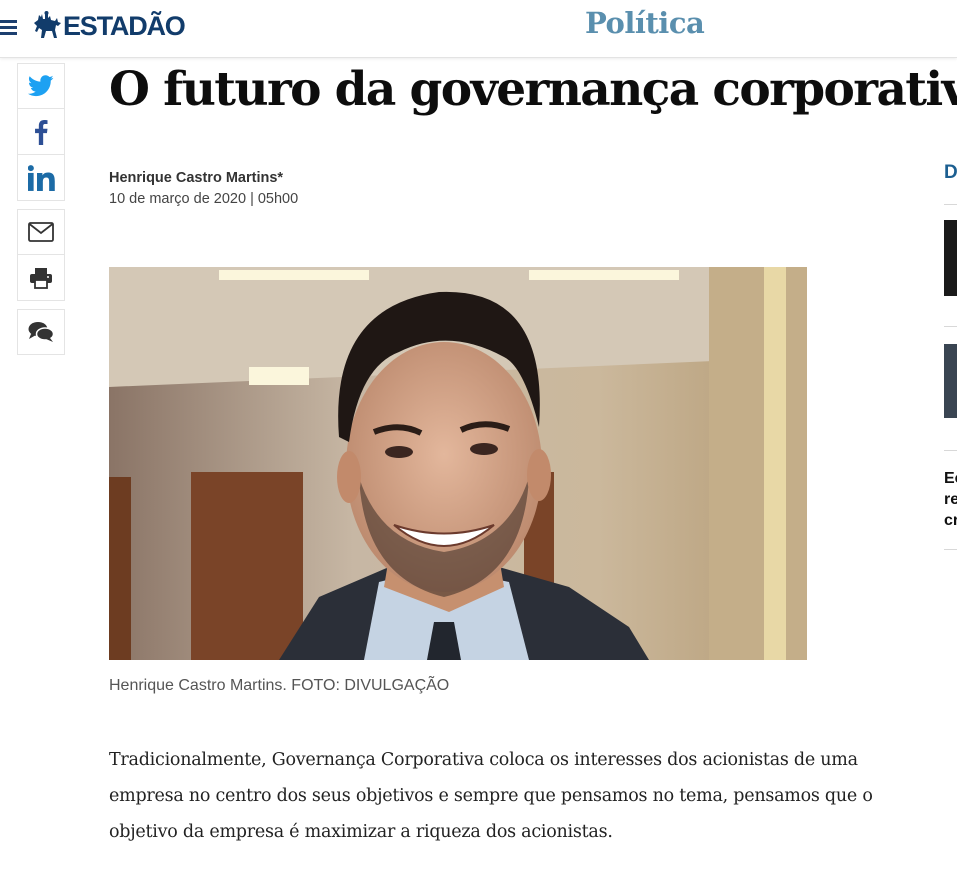 This screenshot has width=957, height=871. I want to click on estadao-logo: ESTADÃO, so click(108, 26).